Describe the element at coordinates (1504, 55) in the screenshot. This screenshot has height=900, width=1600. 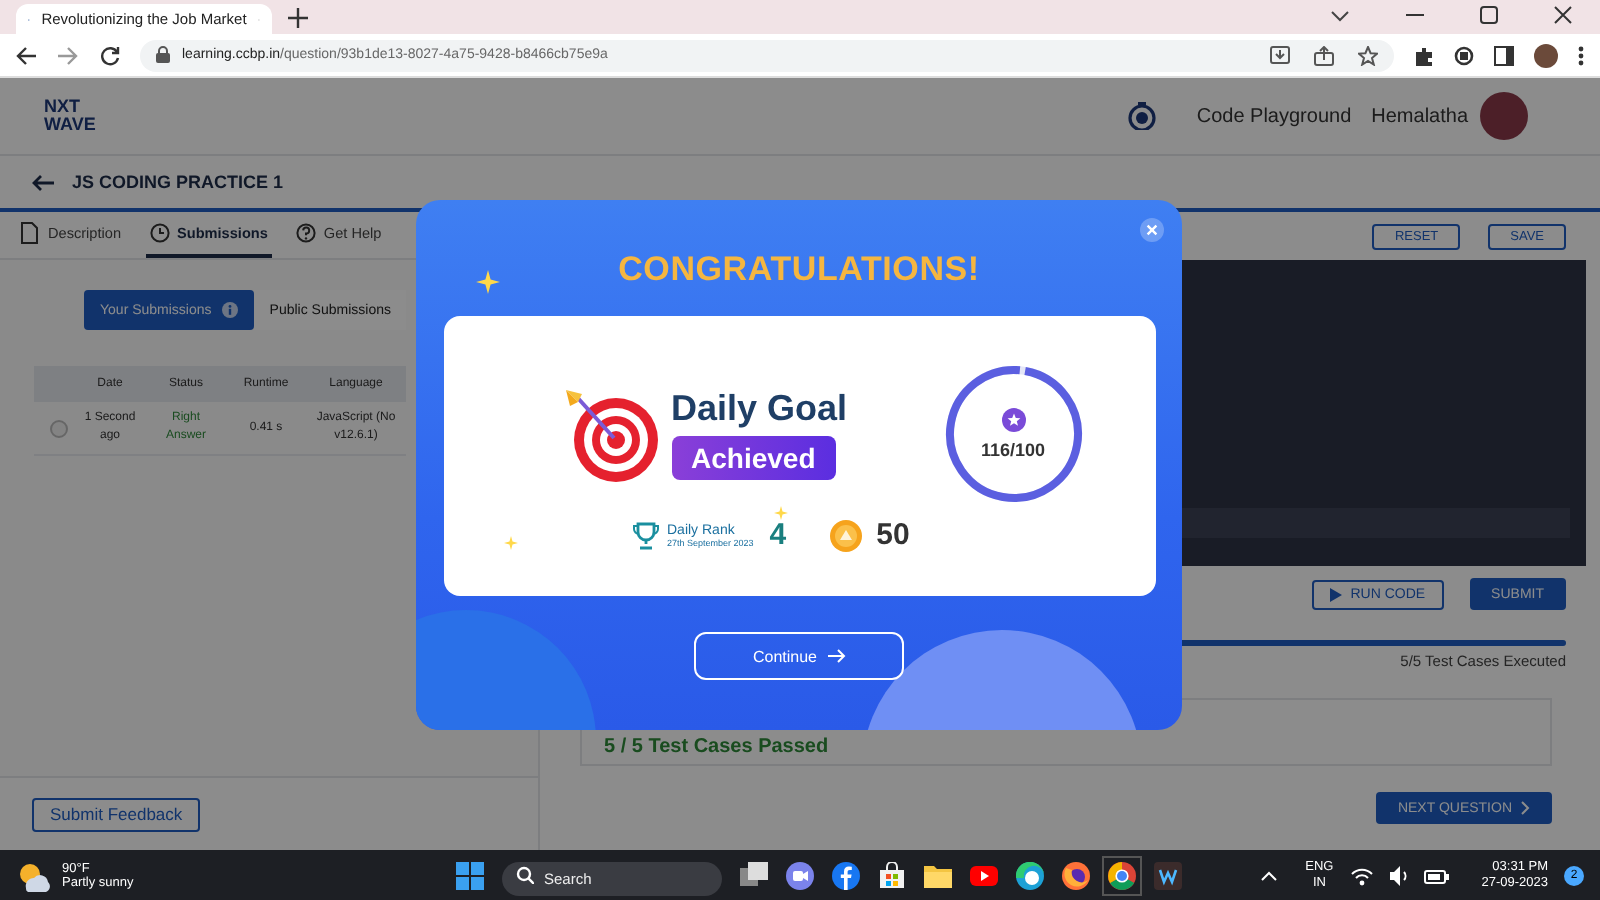
I see `side-panel-icon` at that location.